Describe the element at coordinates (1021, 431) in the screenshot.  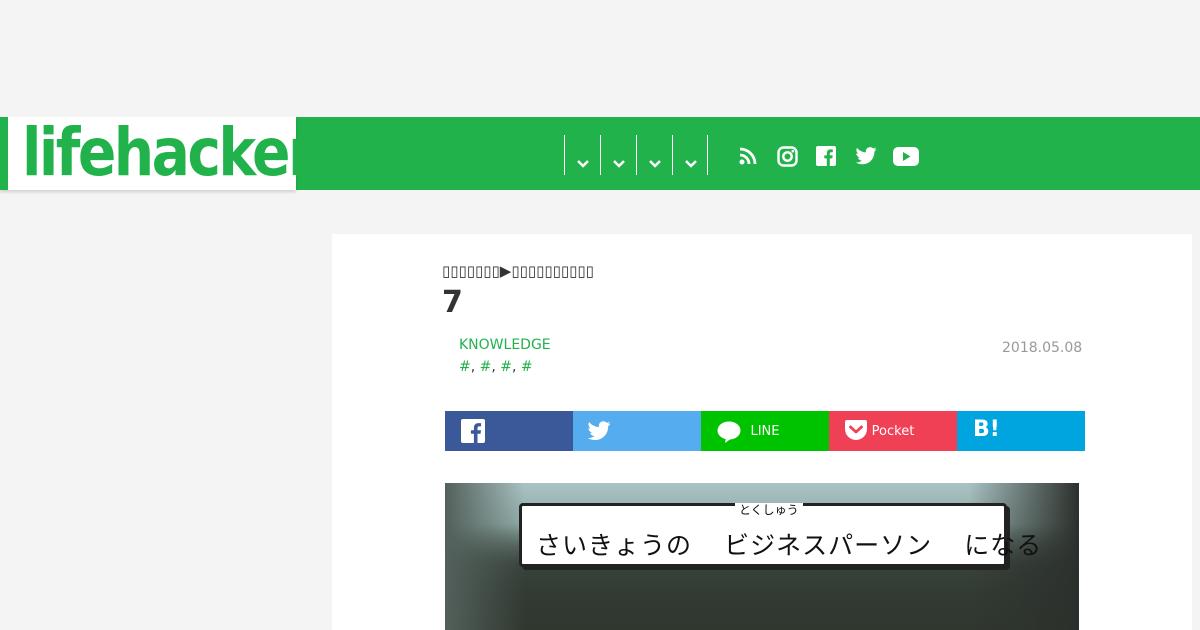
I see `share-hatena-button: B!` at that location.